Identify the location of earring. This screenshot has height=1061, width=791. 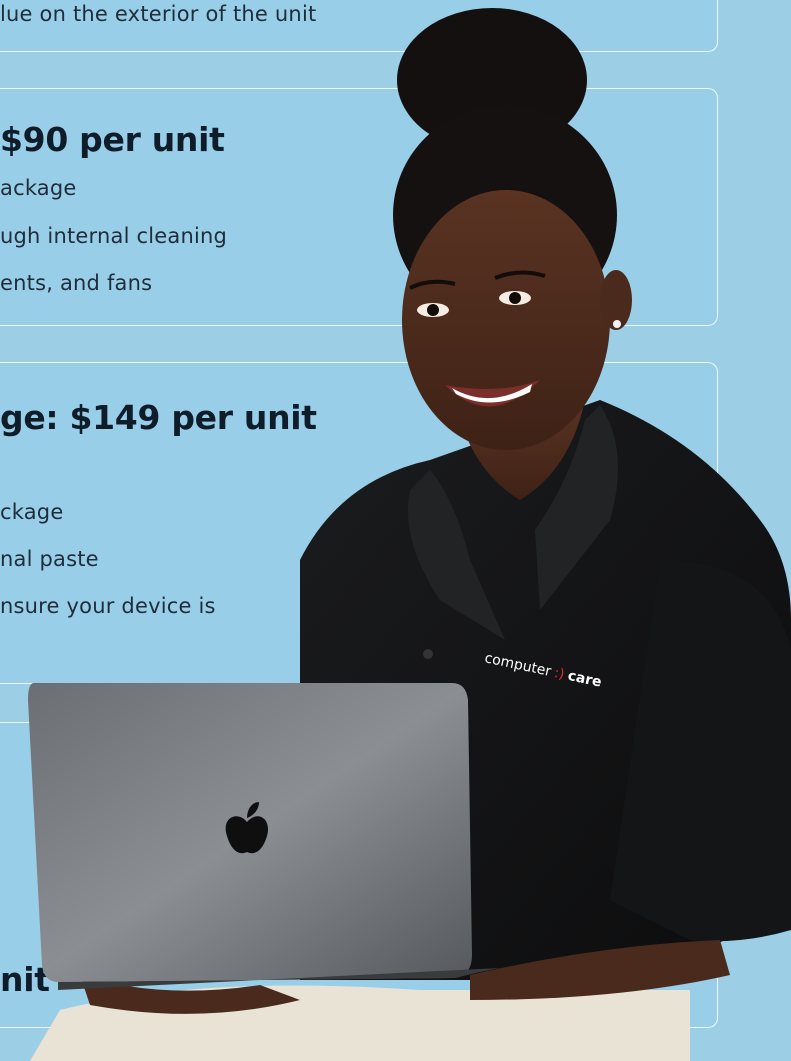
(617, 324).